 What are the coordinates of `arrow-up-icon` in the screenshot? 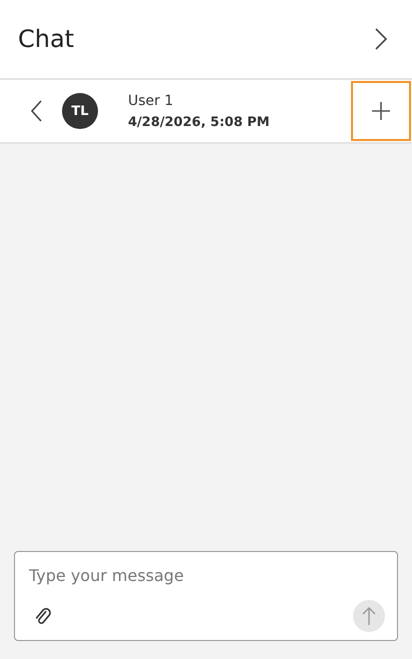 It's located at (369, 616).